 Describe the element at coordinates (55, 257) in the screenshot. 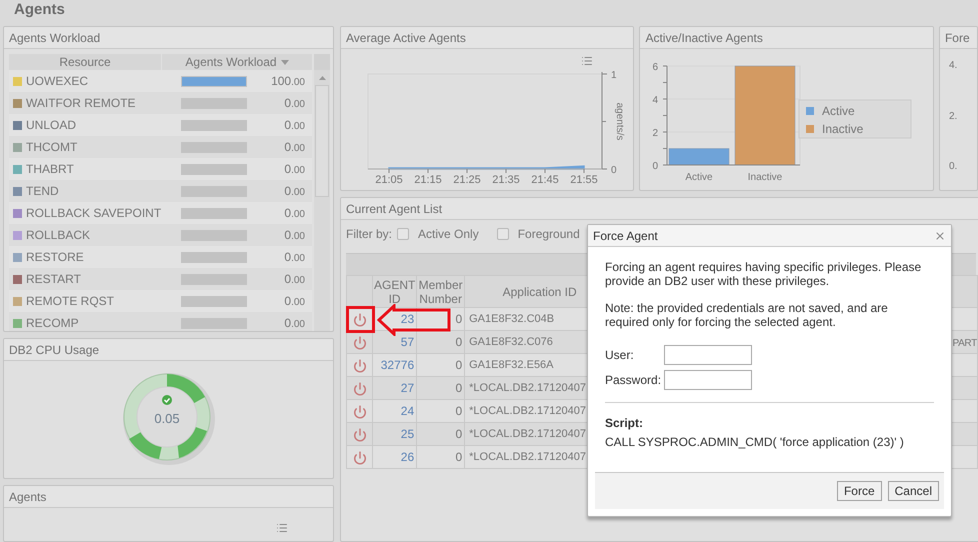

I see `resource-name: RESTORE` at that location.